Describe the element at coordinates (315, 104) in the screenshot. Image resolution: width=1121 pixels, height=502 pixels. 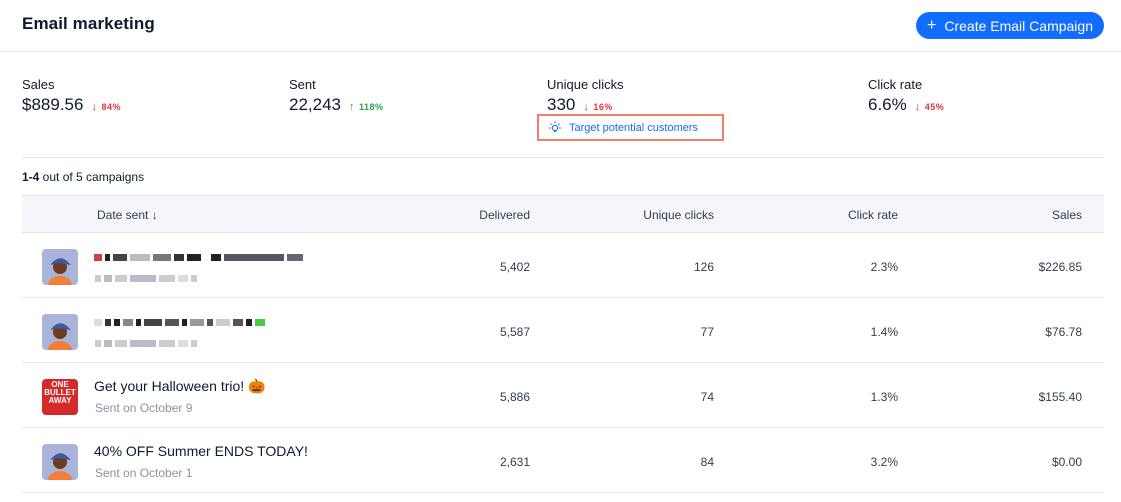
I see `stat-value: 22,243` at that location.